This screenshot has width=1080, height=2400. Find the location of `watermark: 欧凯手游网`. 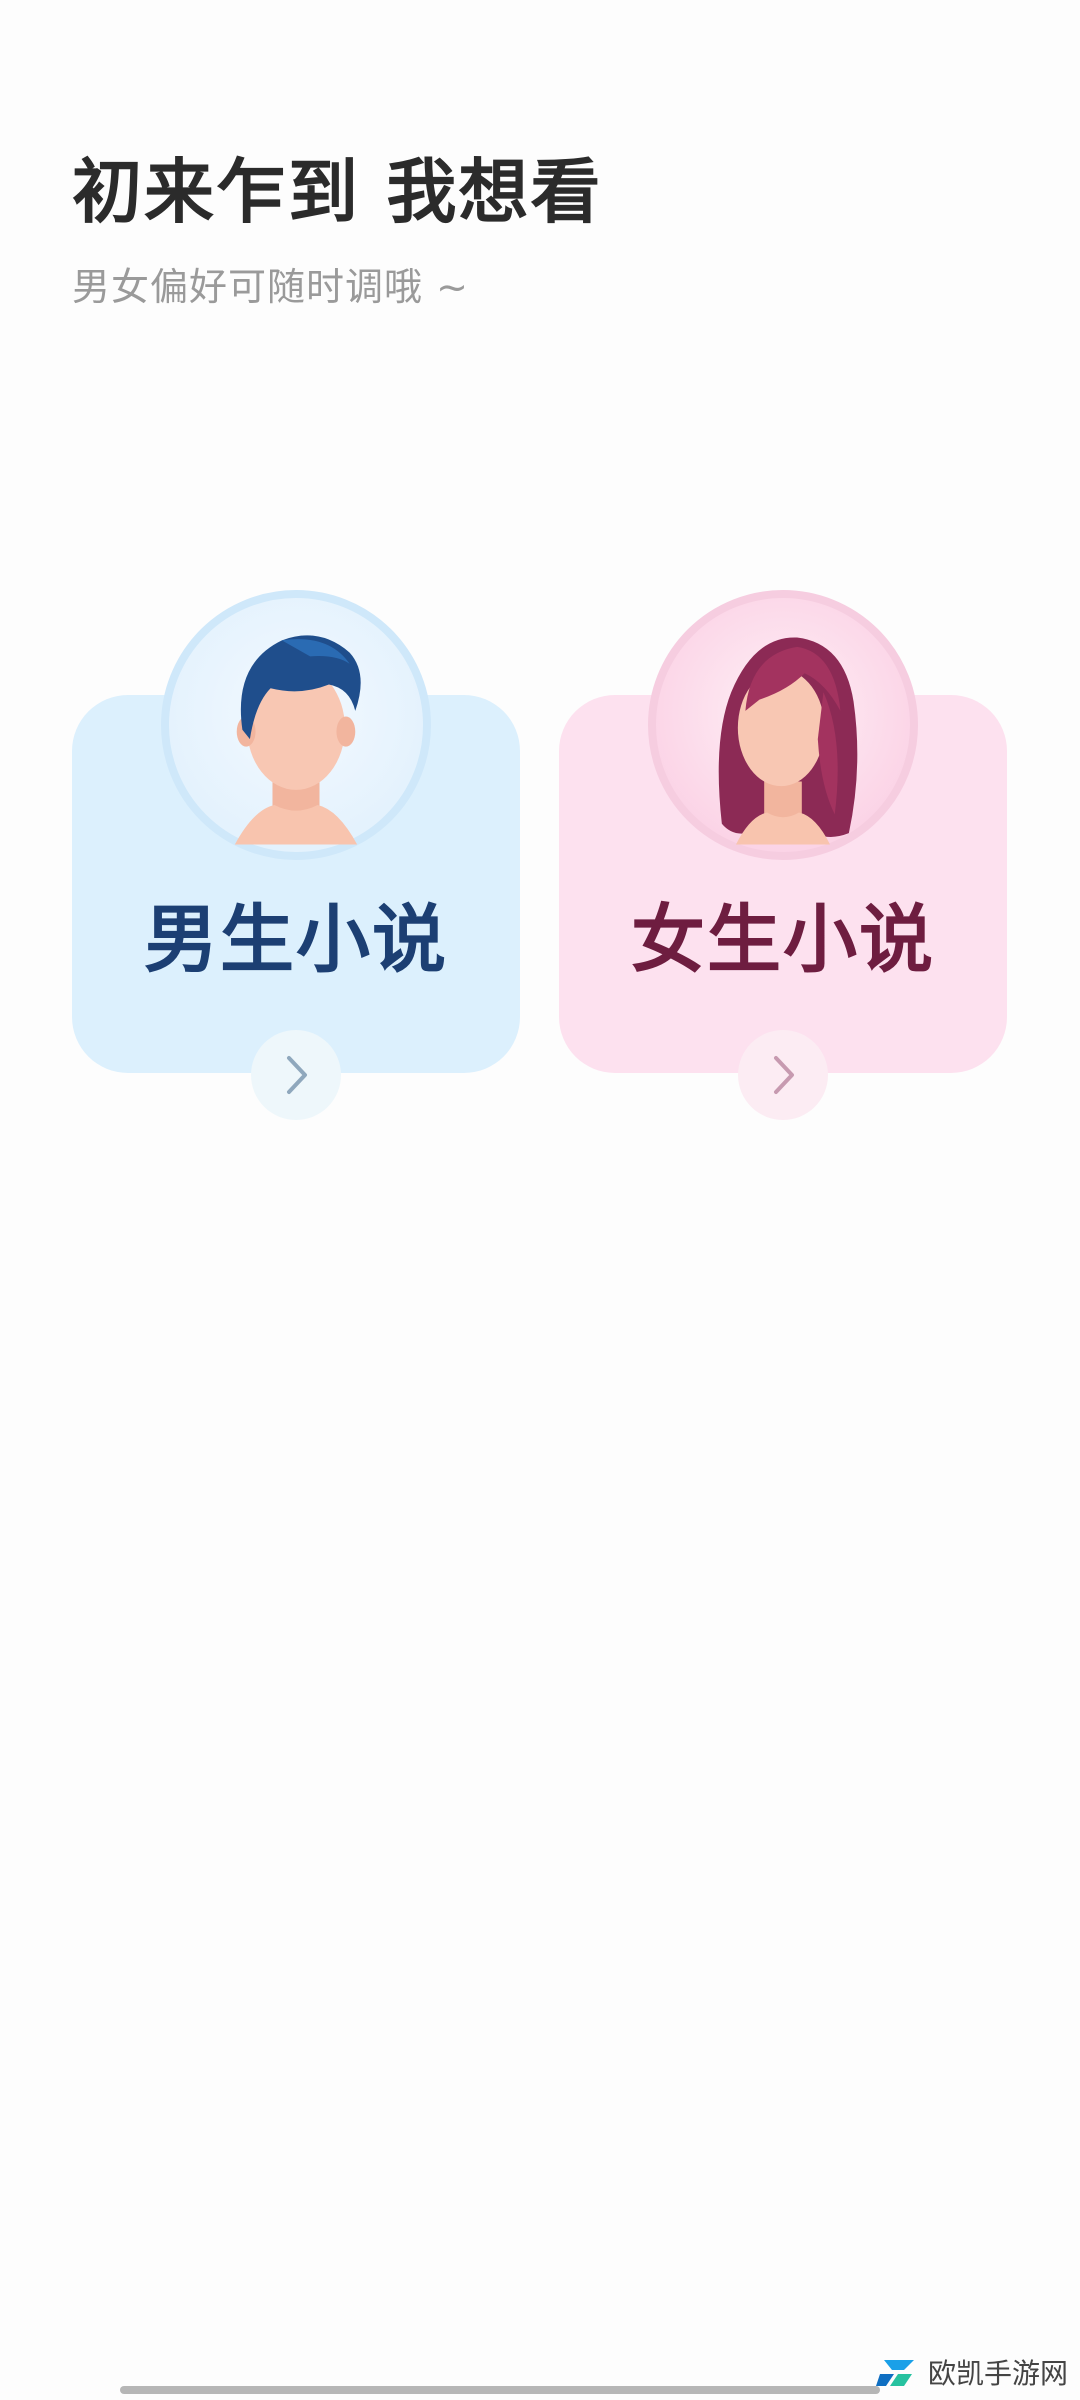

watermark: 欧凯手游网 is located at coordinates (971, 2372).